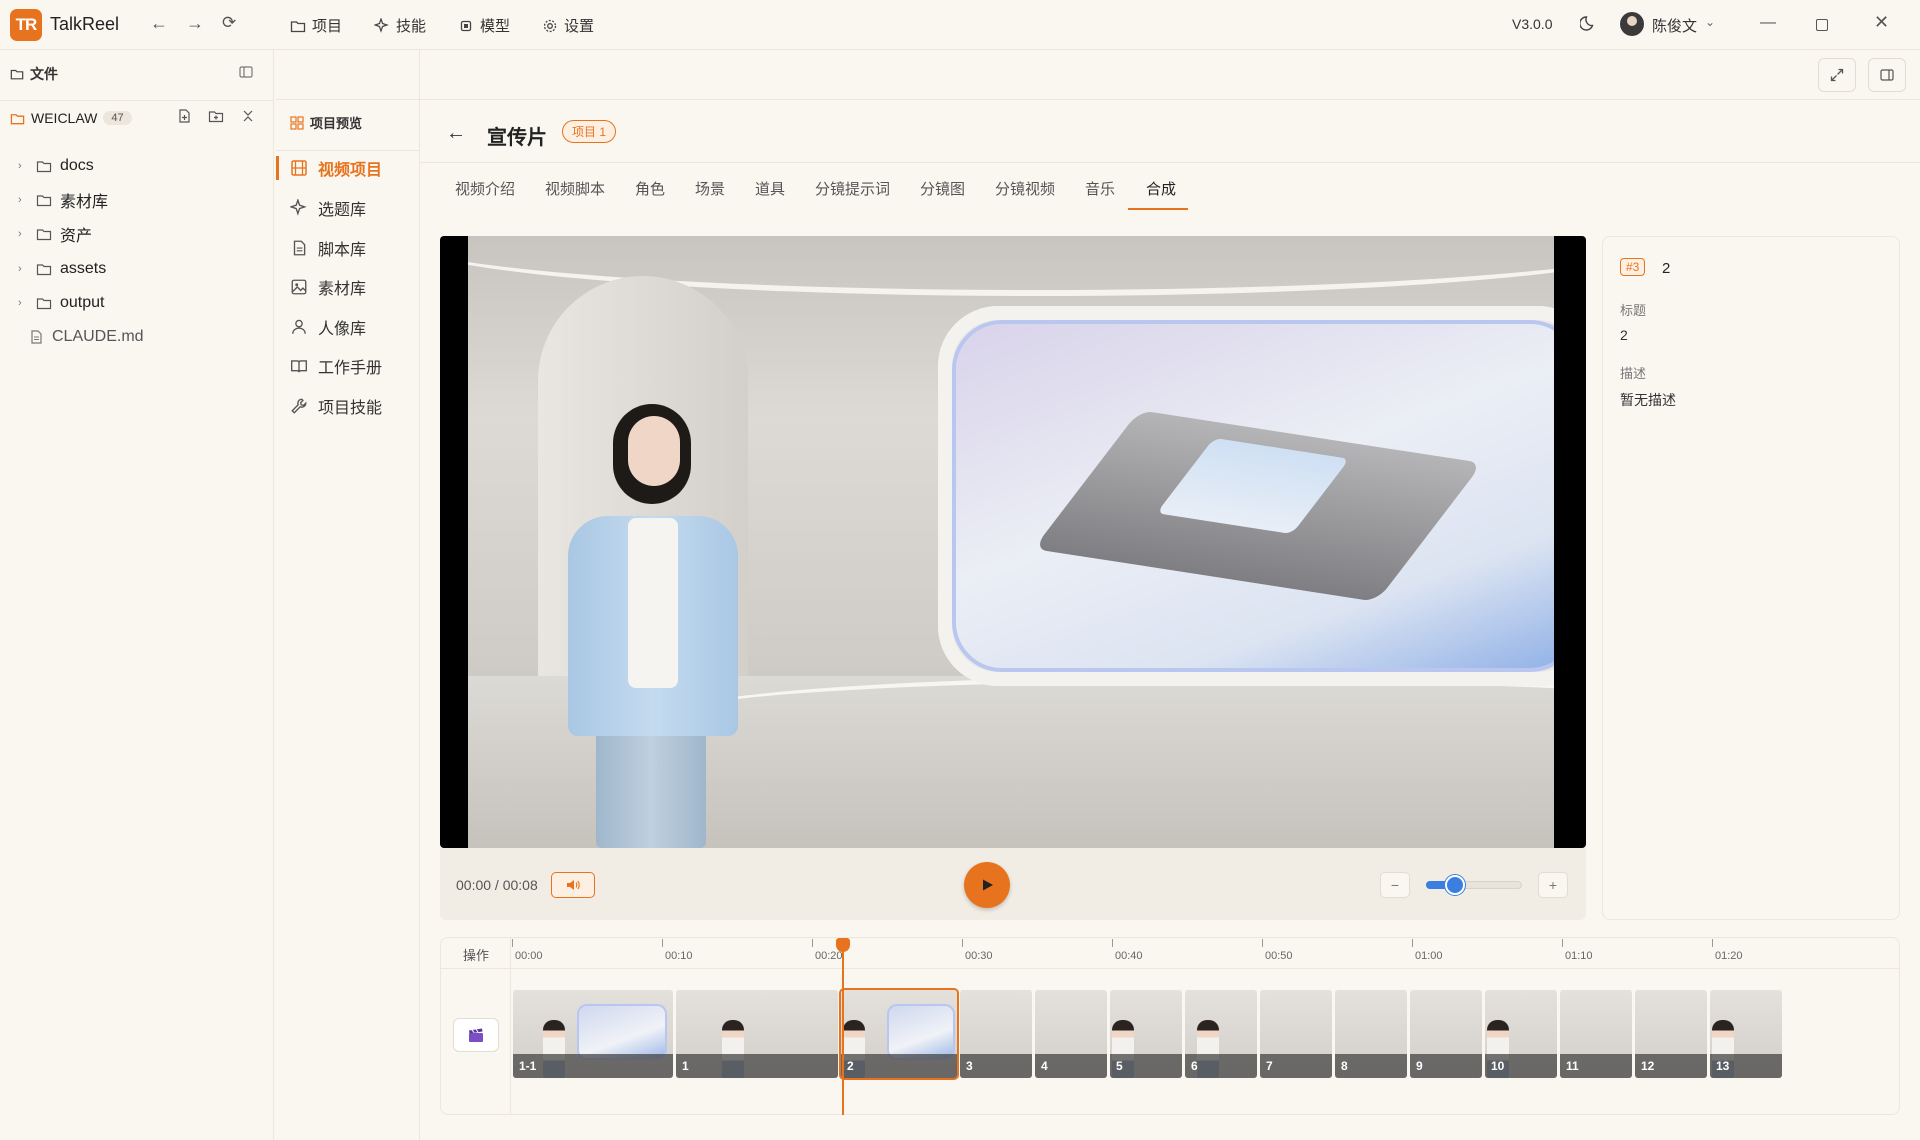 This screenshot has height=1140, width=1920. I want to click on tab-characters: 角色, so click(650, 188).